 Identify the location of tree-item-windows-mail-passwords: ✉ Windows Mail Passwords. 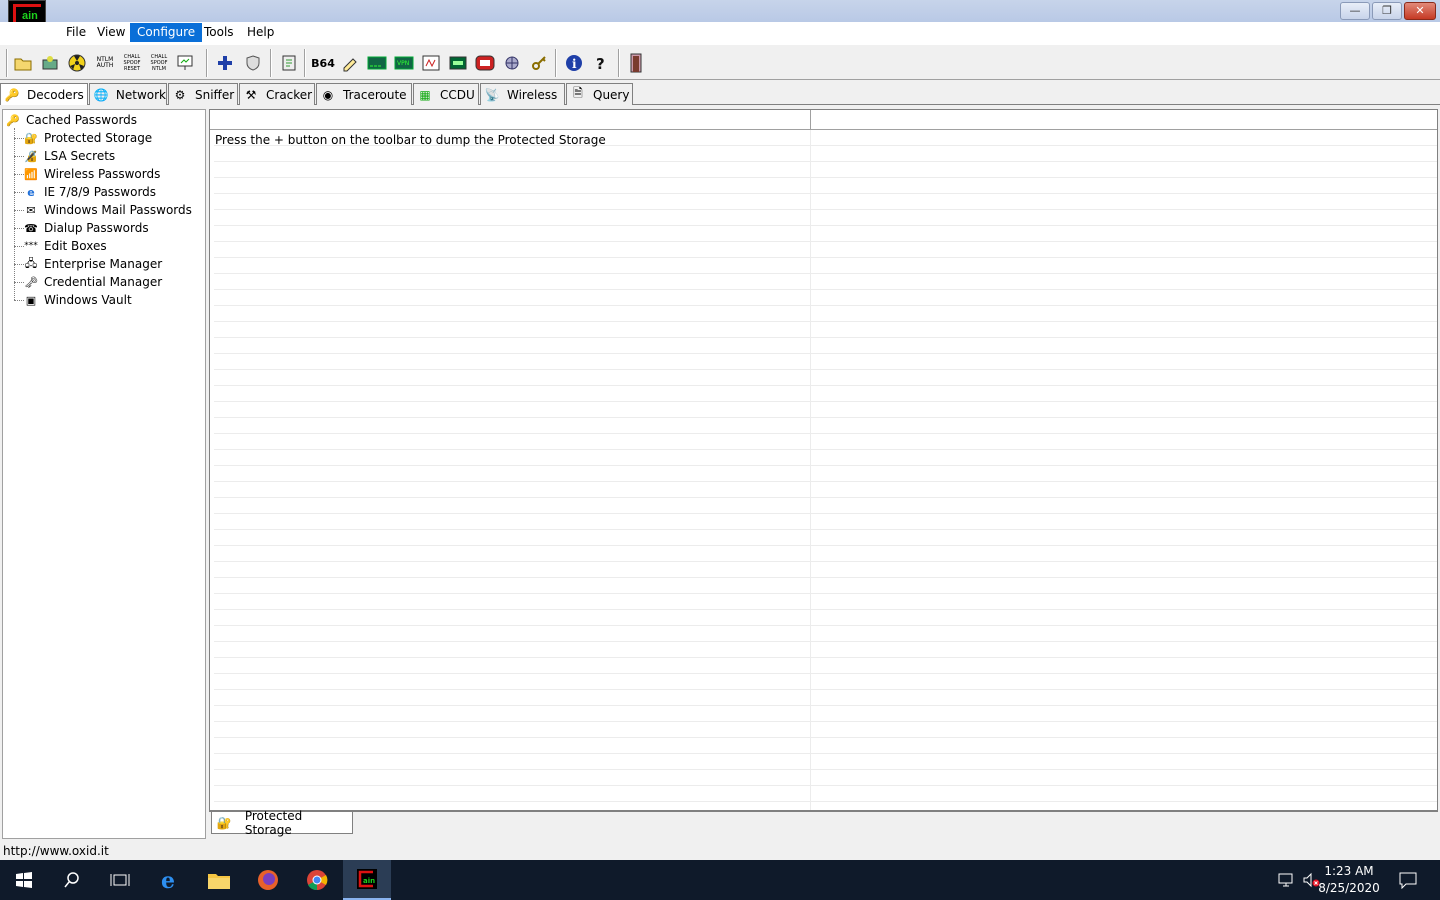
(107, 210).